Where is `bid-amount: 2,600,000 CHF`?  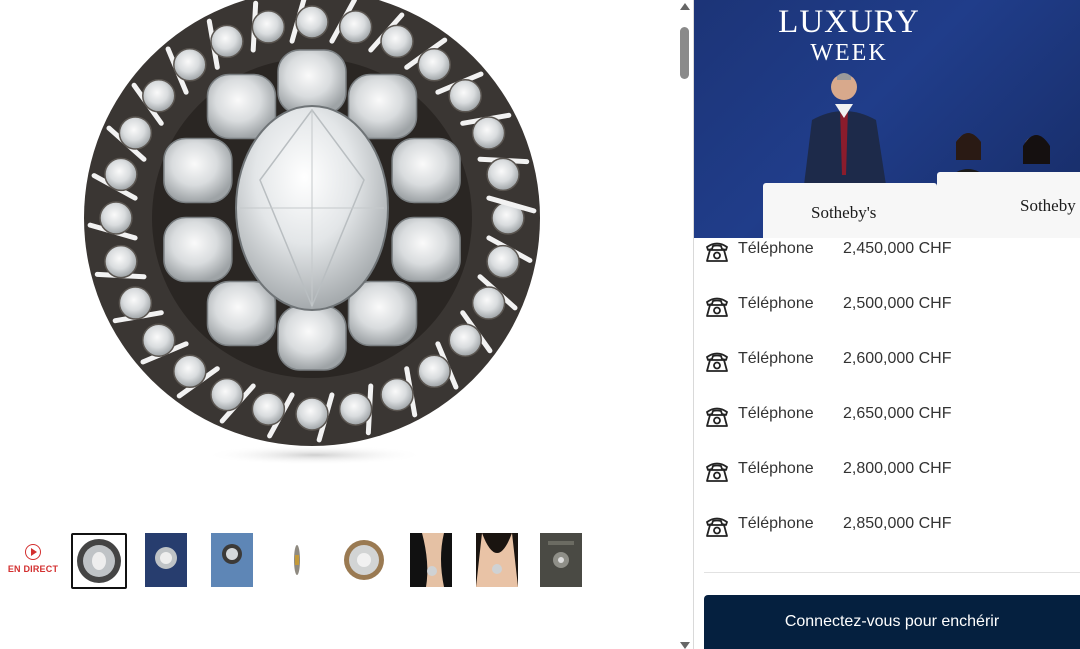
bid-amount: 2,600,000 CHF is located at coordinates (897, 358).